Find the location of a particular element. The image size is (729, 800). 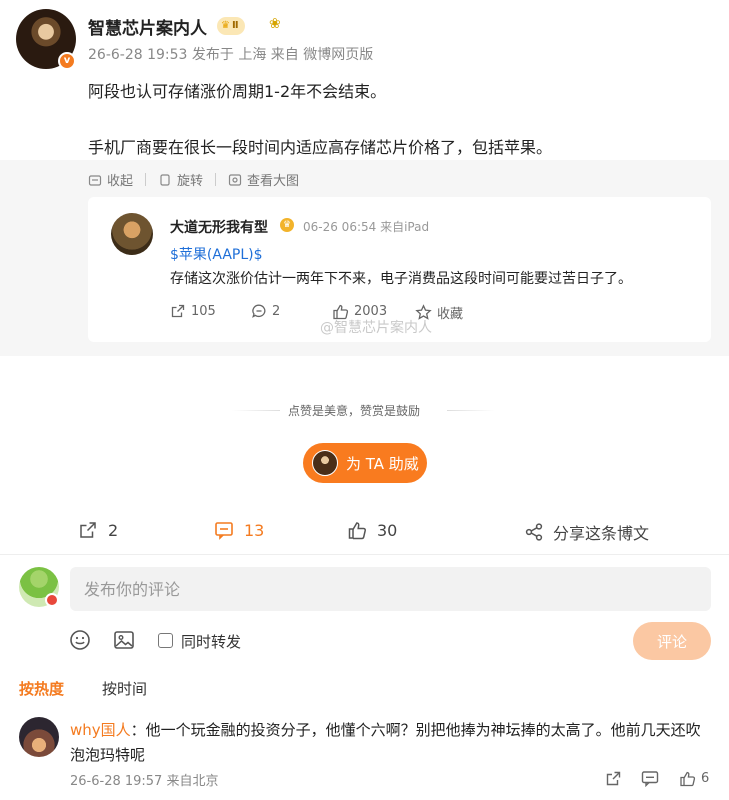

reward-button: 为 TA 助威 is located at coordinates (365, 463).